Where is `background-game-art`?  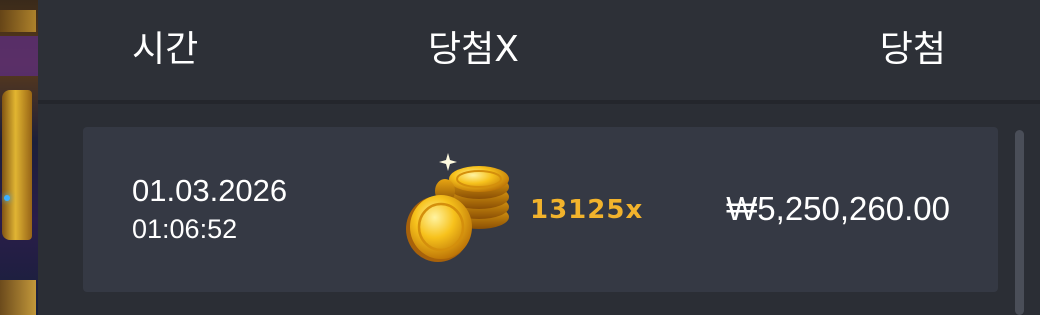
background-game-art is located at coordinates (19, 157).